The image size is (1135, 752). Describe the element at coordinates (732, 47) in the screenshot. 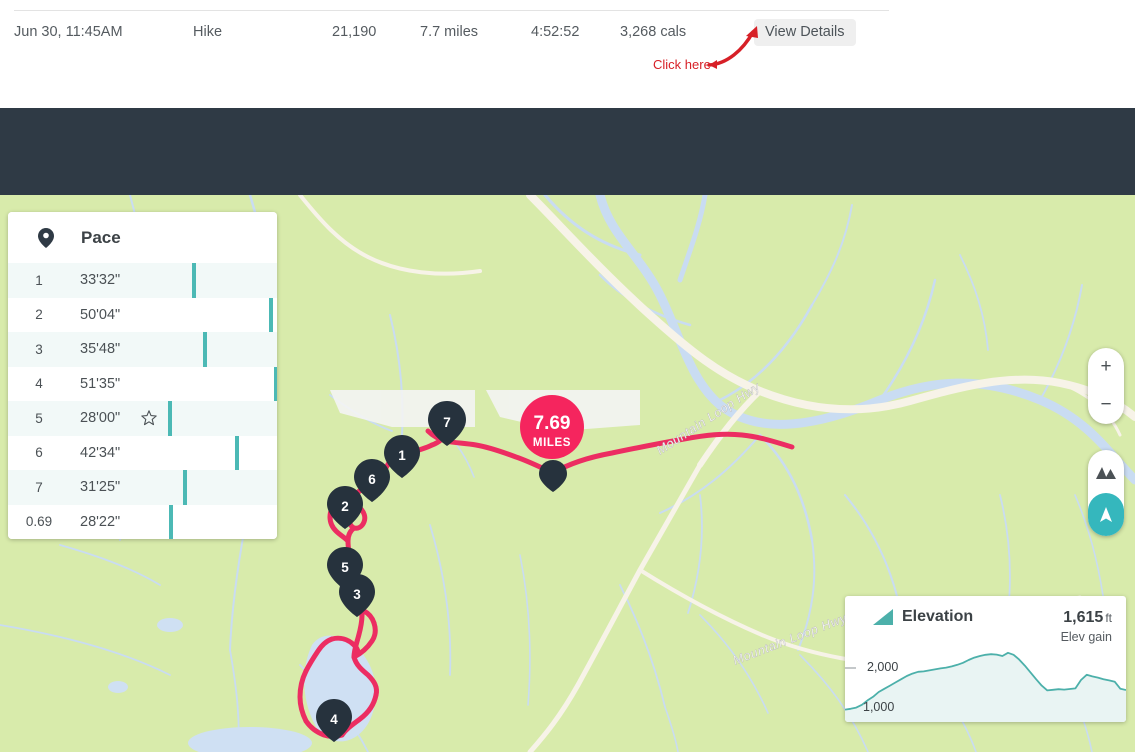

I see `annotation-arrow-icon` at that location.